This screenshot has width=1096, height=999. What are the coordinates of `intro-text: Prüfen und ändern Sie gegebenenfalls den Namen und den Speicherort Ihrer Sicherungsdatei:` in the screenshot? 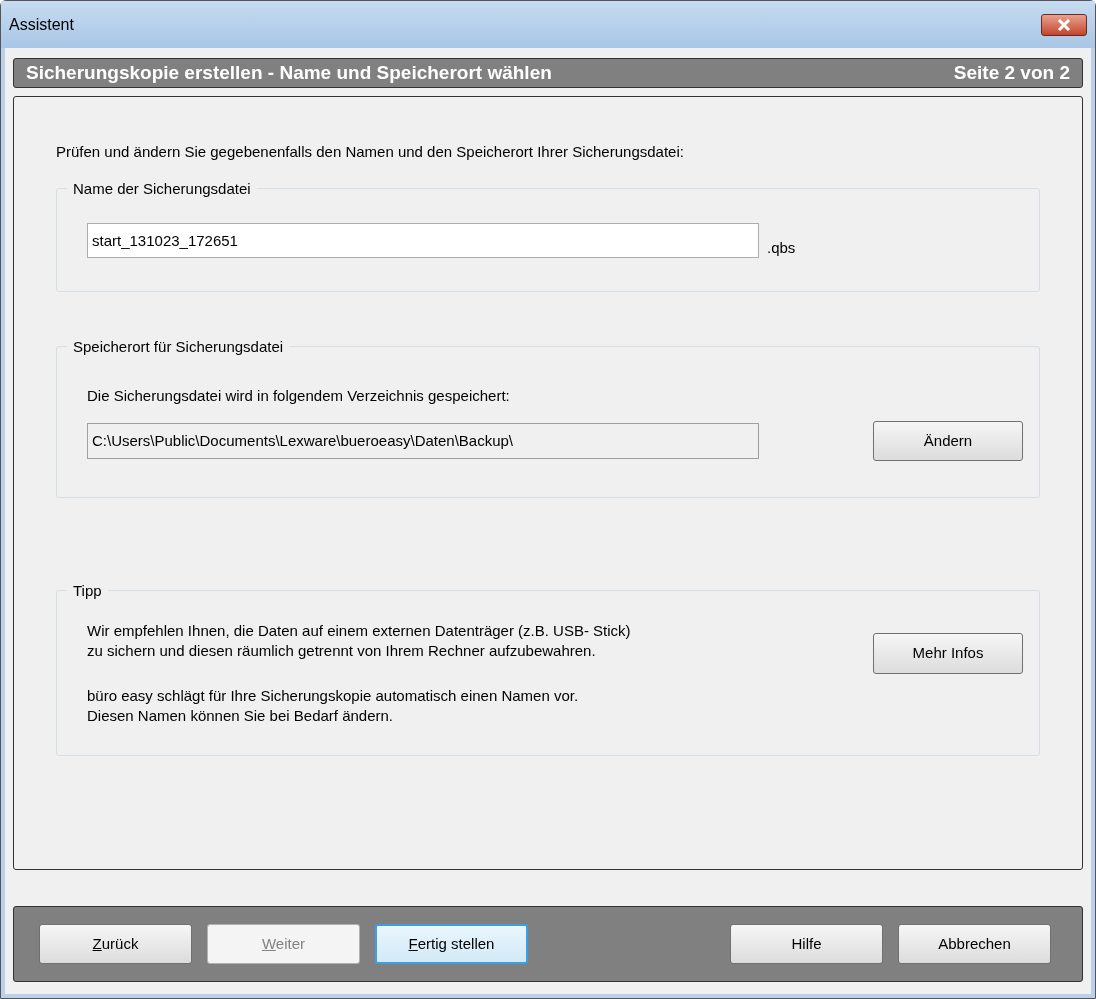 It's located at (370, 152).